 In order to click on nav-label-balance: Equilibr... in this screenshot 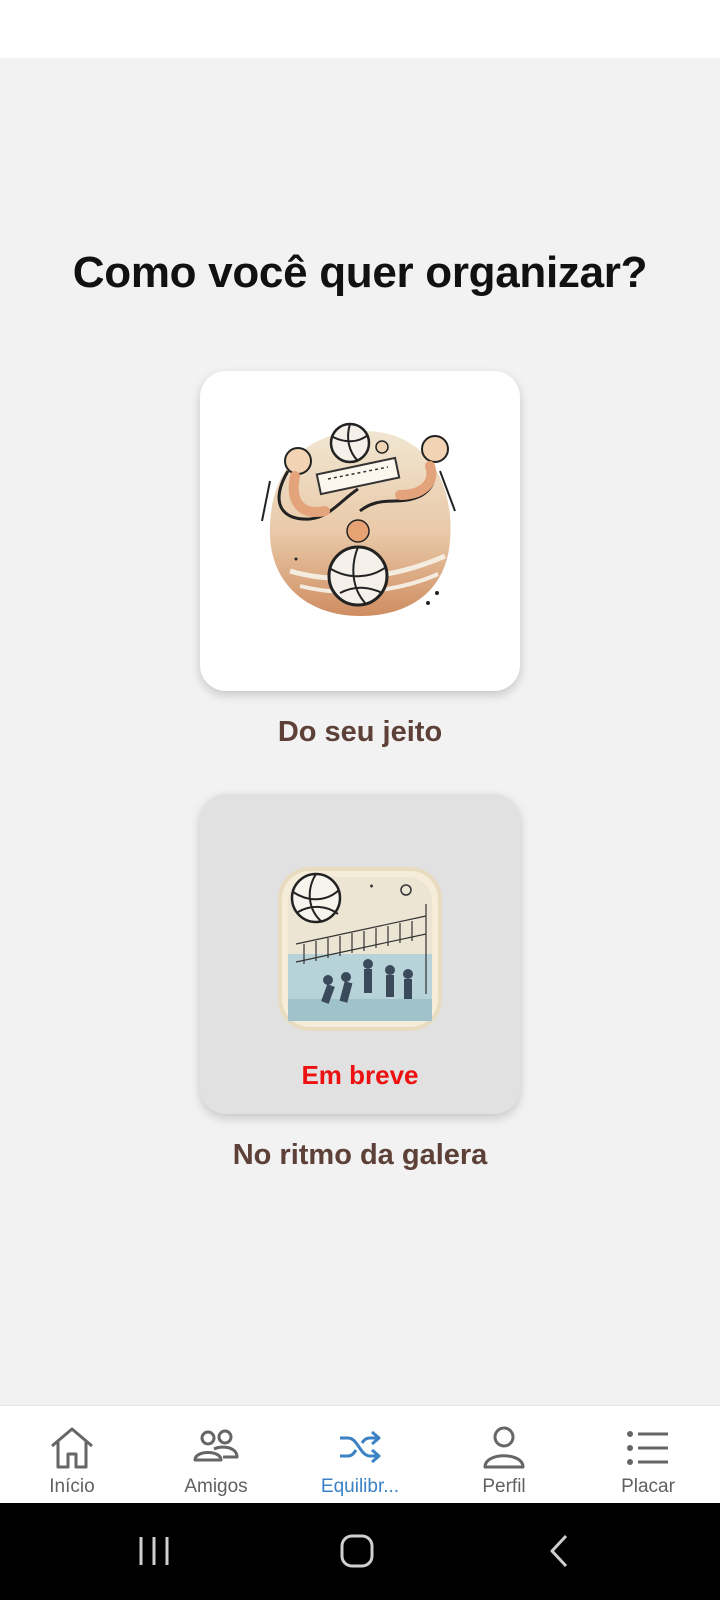, I will do `click(360, 1486)`.